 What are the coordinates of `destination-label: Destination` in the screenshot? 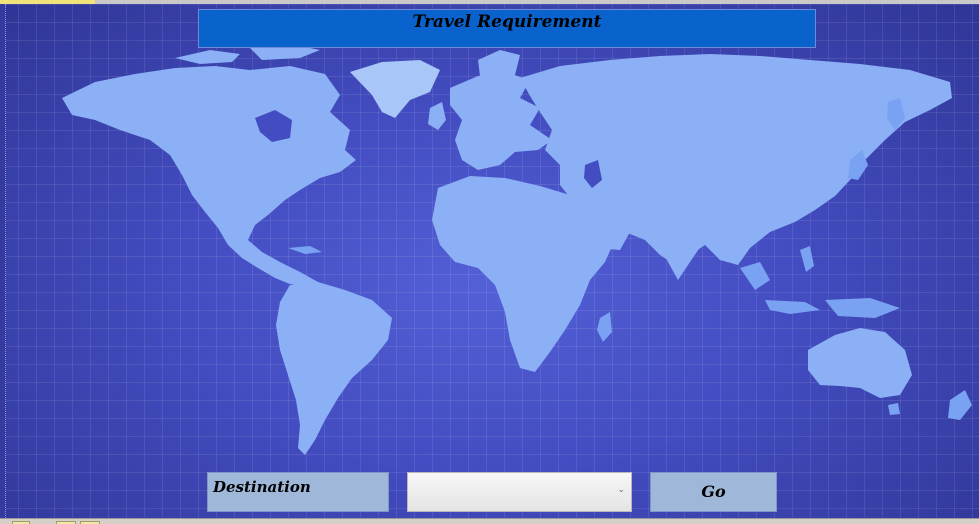 It's located at (262, 487).